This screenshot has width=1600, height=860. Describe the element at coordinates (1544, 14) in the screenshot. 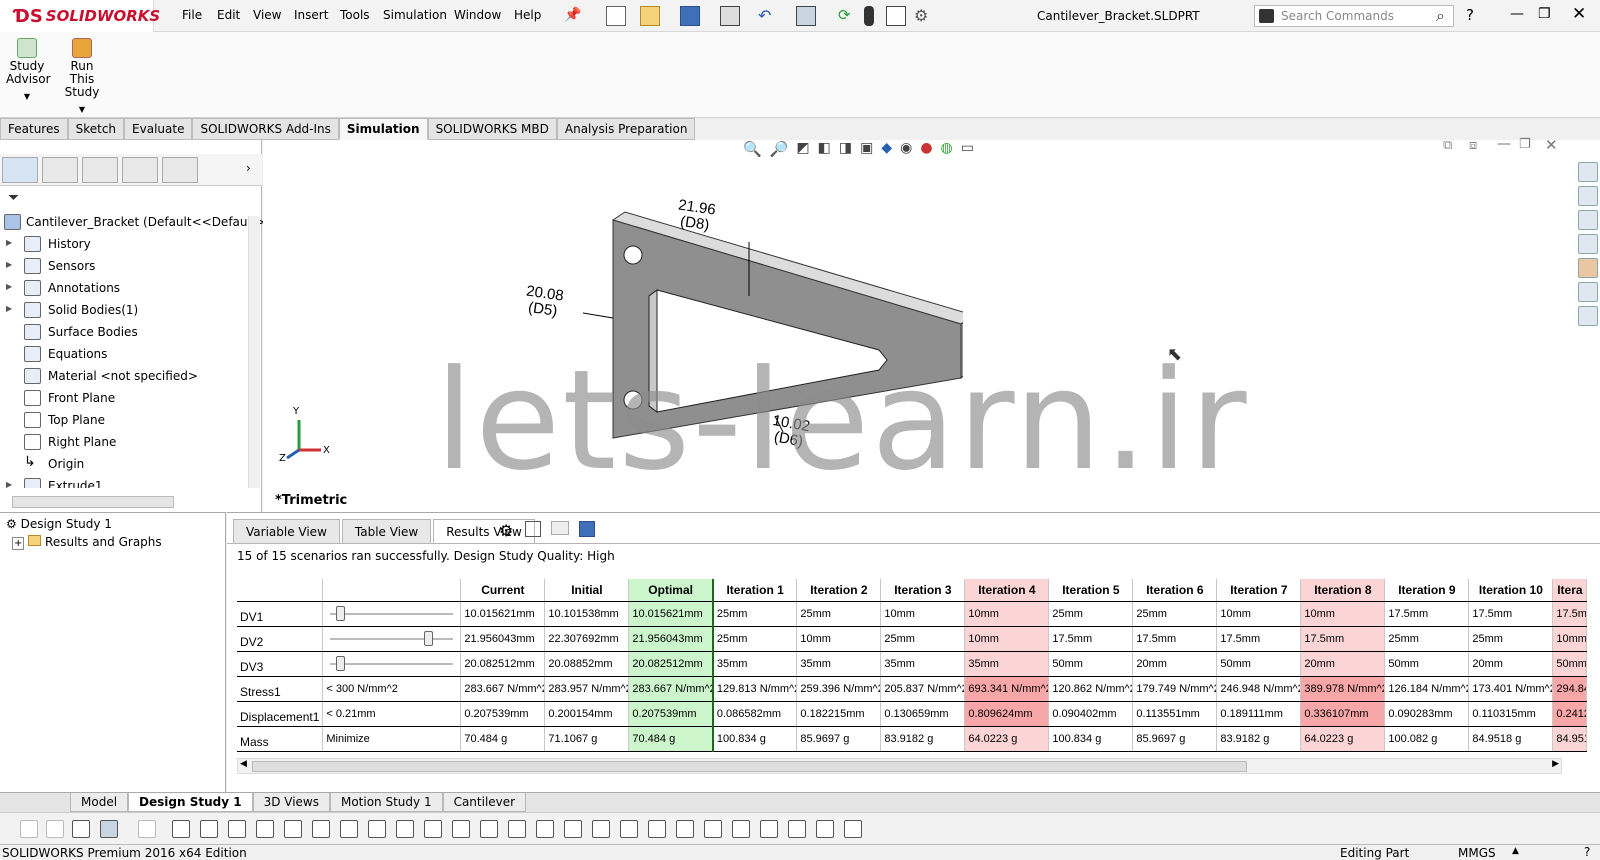

I see `restore-icon: ❐` at that location.